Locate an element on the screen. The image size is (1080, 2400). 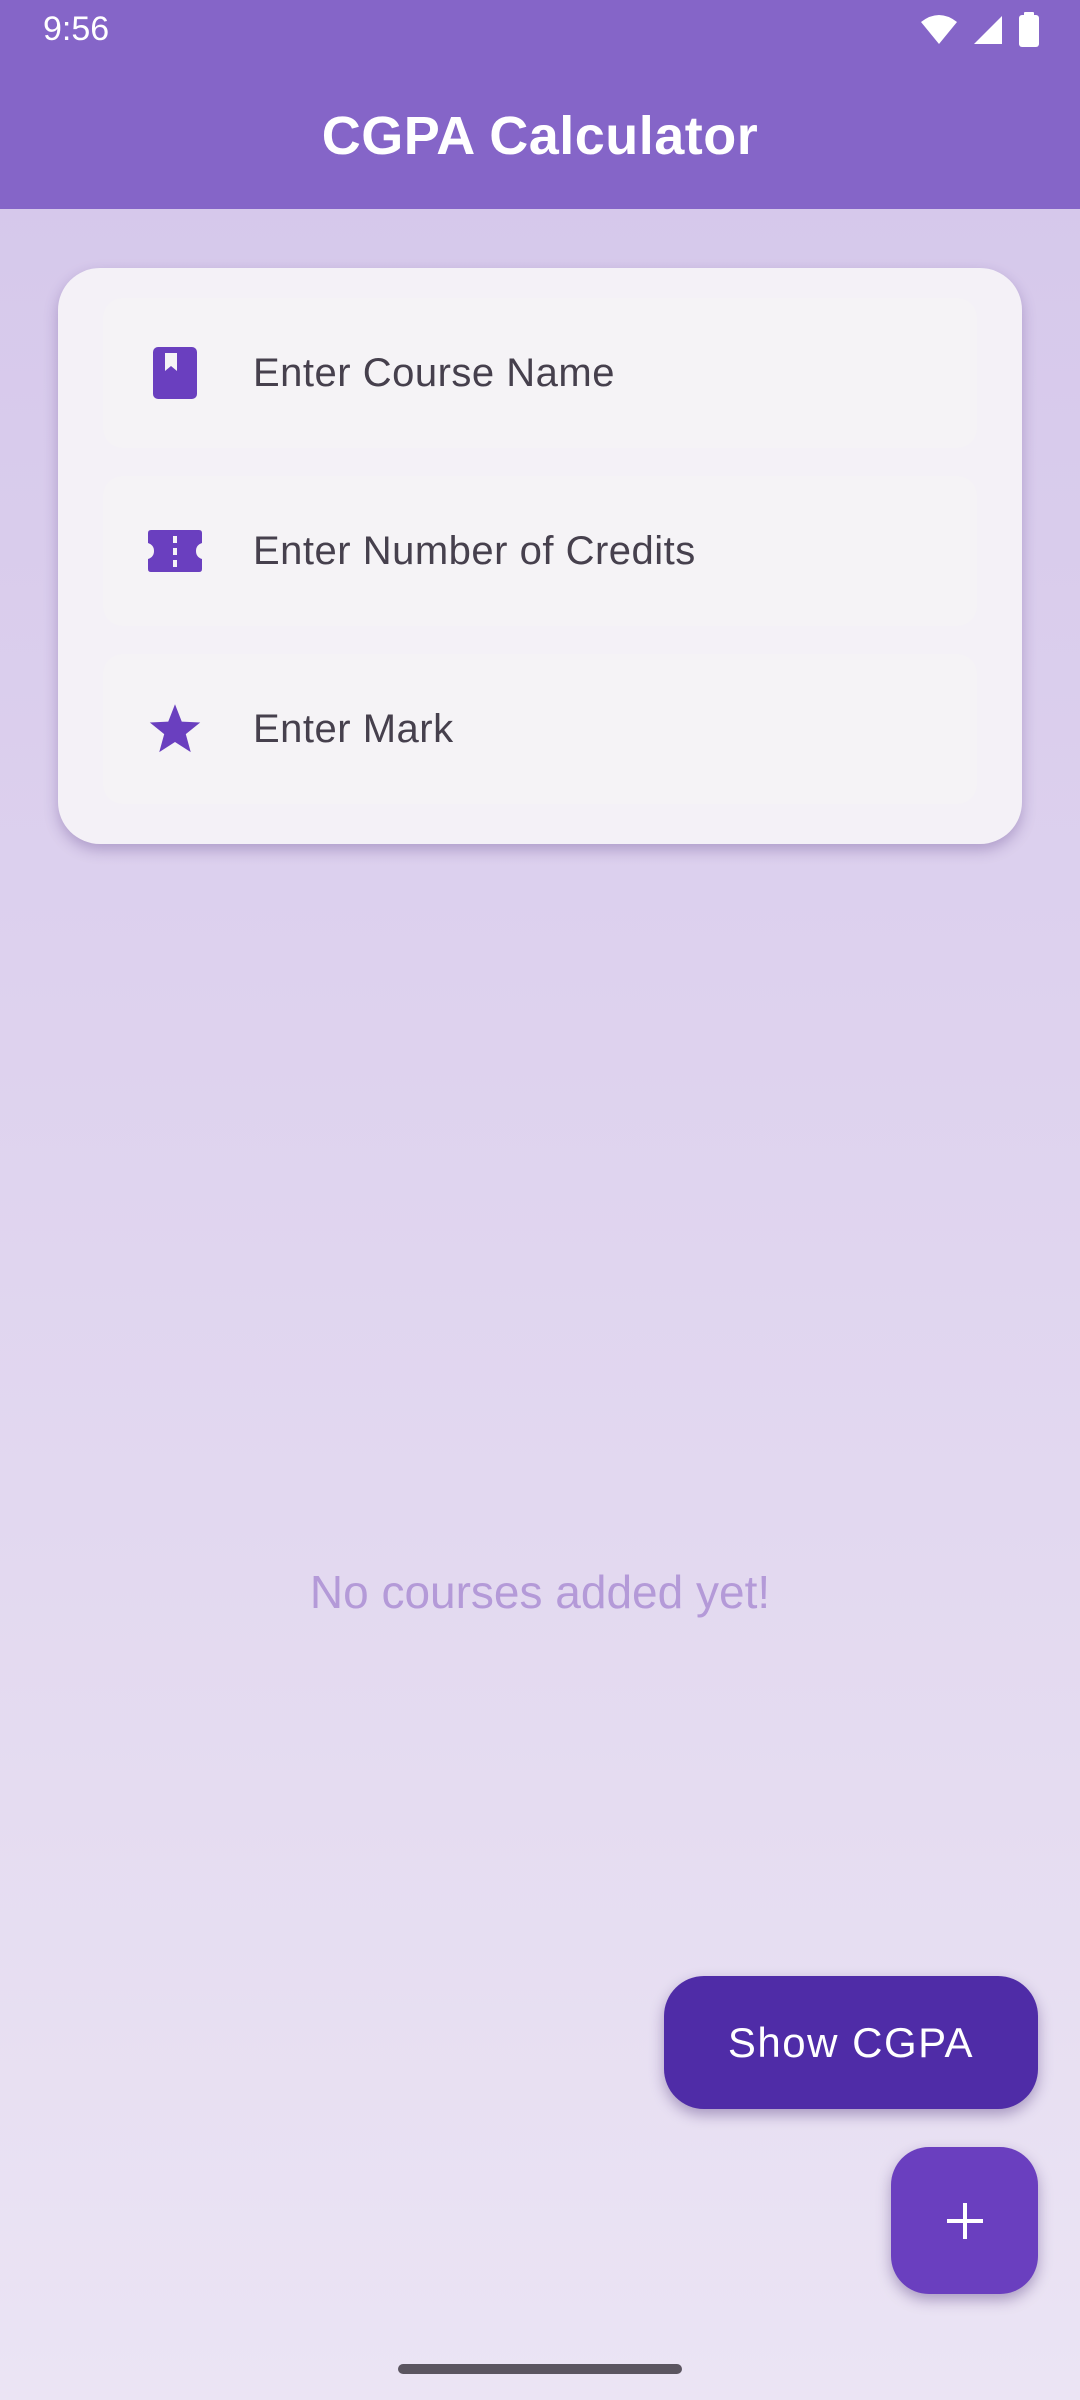
course-name-field: Enter Course Name is located at coordinates (540, 373).